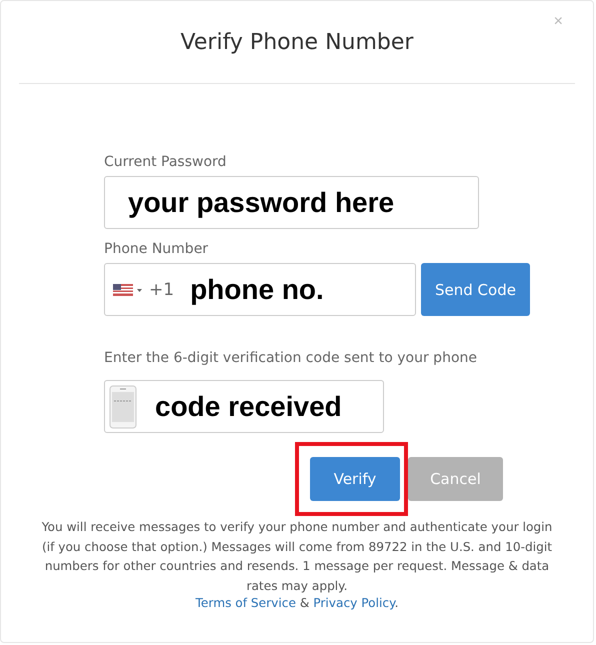  I want to click on field-label: Phone Number, so click(157, 249).